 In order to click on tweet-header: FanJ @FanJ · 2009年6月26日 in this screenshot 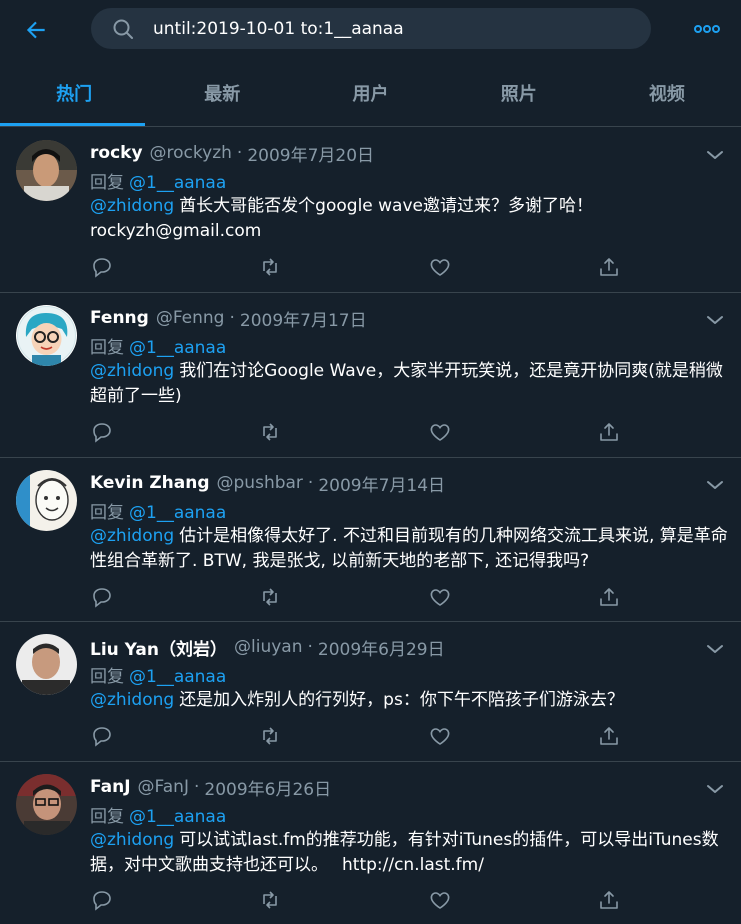, I will do `click(210, 787)`.